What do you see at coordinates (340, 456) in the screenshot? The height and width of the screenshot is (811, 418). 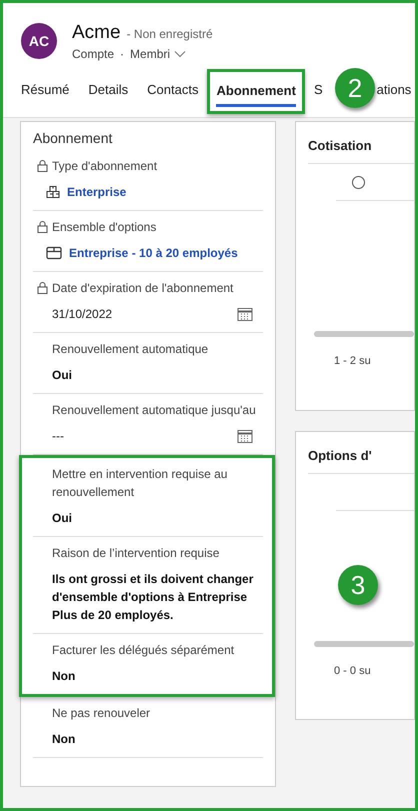 I see `card-title: Options d'` at bounding box center [340, 456].